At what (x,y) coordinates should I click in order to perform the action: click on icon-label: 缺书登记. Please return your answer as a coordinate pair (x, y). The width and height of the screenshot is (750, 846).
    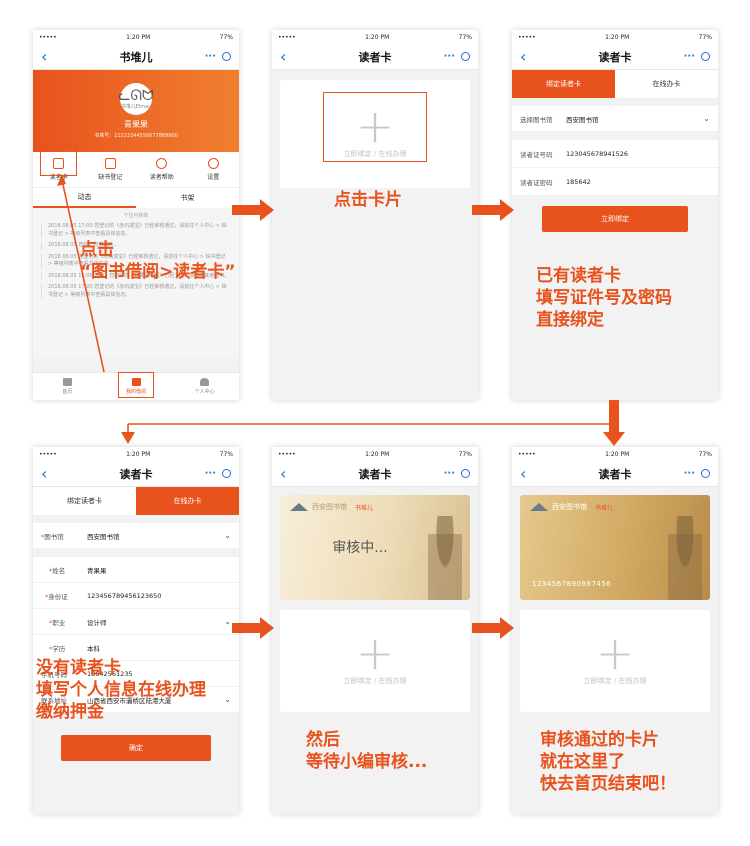
    Looking at the image, I should click on (110, 177).